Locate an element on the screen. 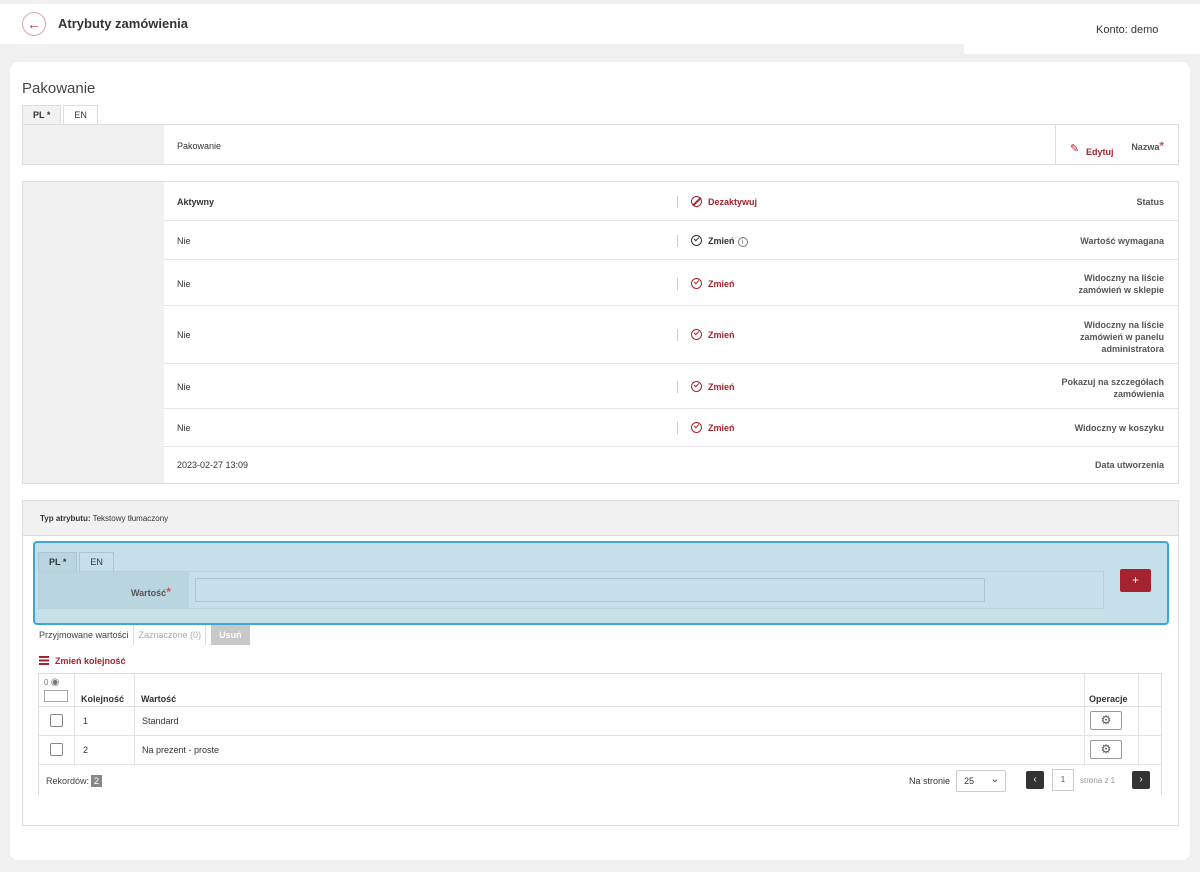 The image size is (1200, 872). attribute-type-label: Typ atrybutu: is located at coordinates (65, 518).